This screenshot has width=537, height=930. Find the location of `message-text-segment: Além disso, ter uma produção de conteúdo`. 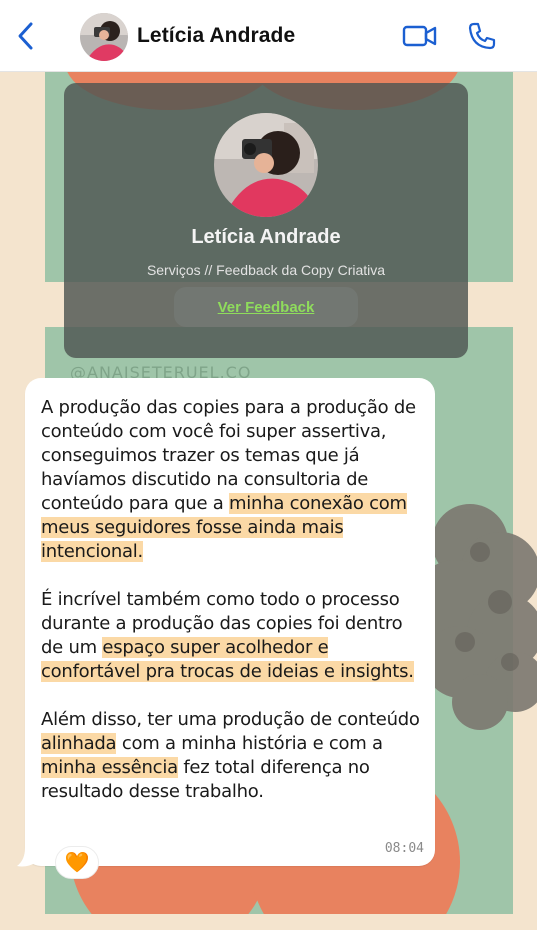

message-text-segment: Além disso, ter uma produção de conteúdo is located at coordinates (230, 719).